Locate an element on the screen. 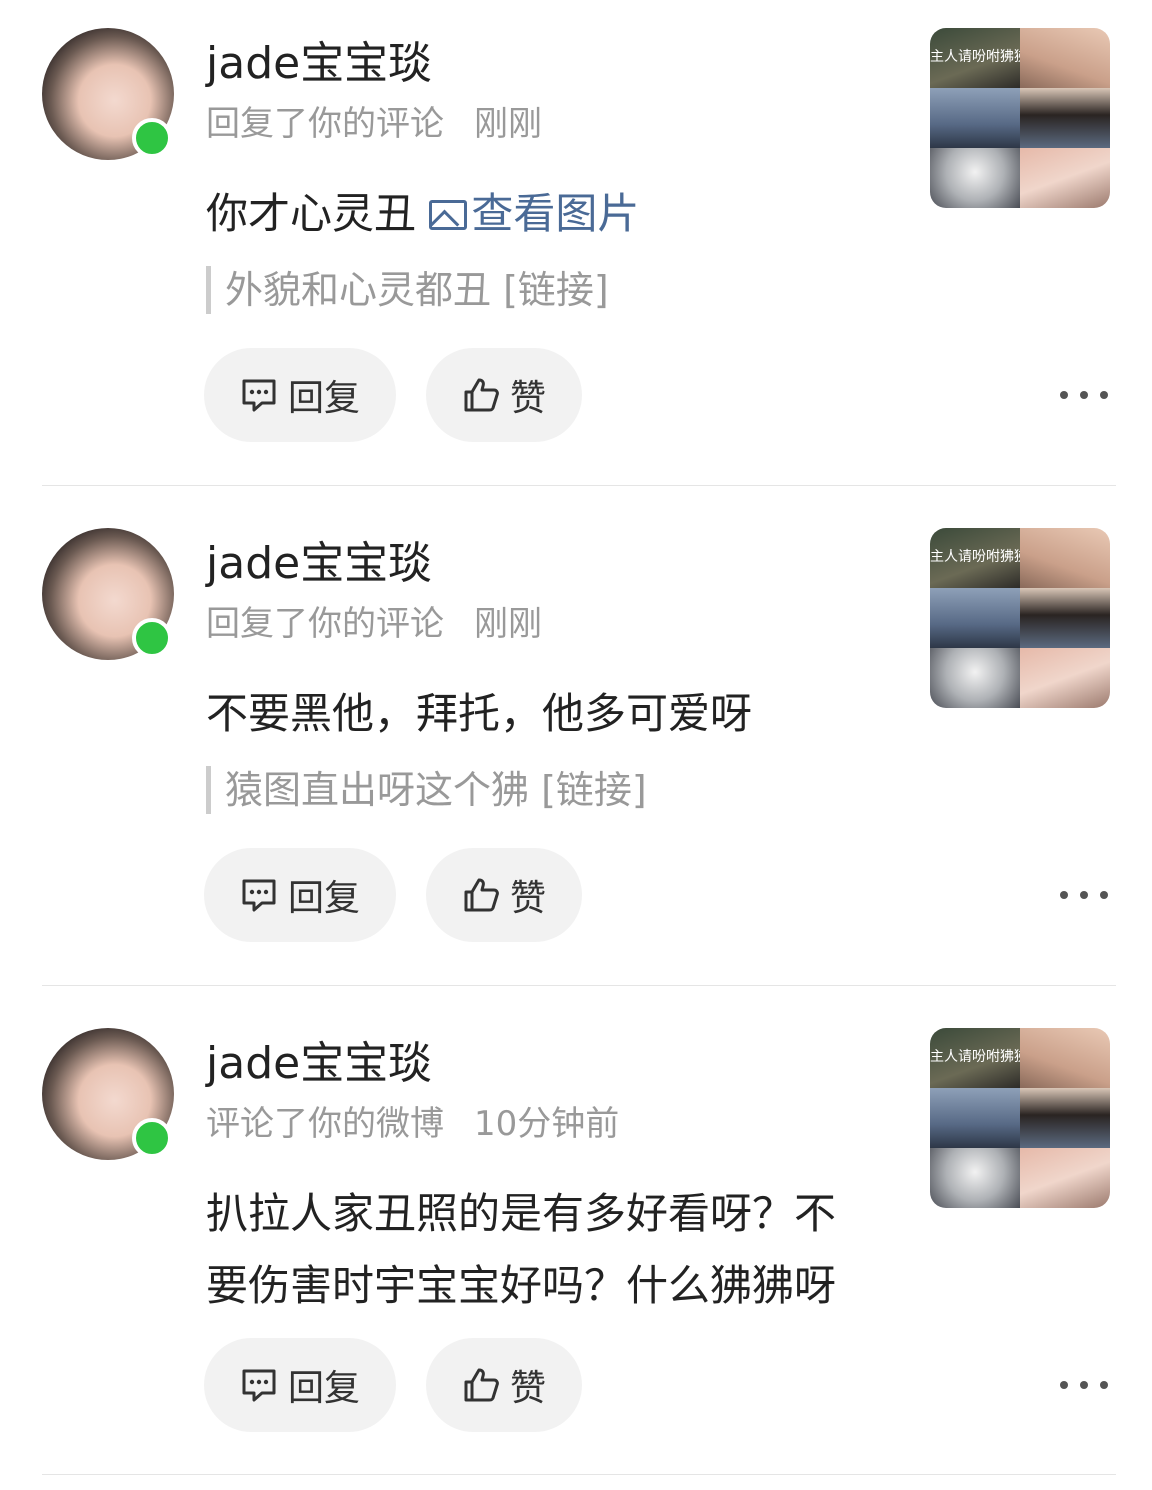 The height and width of the screenshot is (1490, 1152). notification-meta: 评论了你的微博 10分钟前 is located at coordinates (412, 1124).